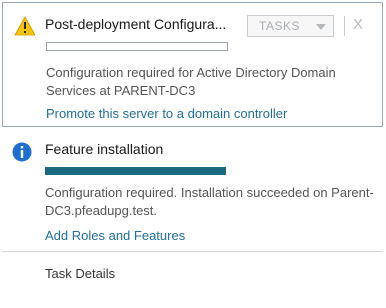 Image resolution: width=386 pixels, height=308 pixels. I want to click on task-details-link: Task Details, so click(80, 273).